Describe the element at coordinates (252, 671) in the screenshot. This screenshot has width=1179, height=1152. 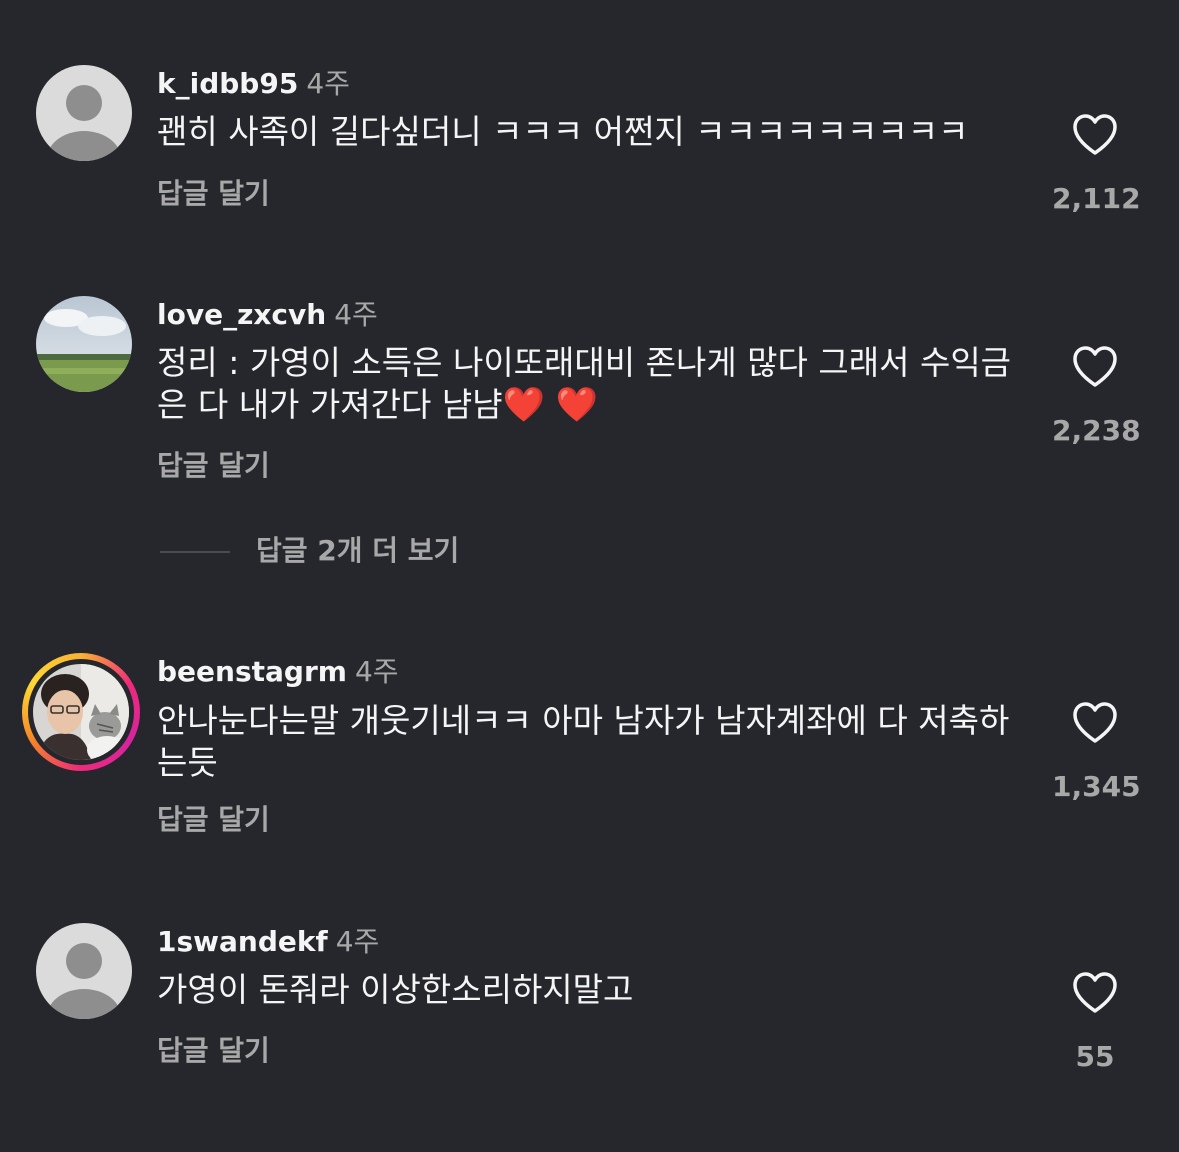
I see `comment-username: beenstagrm` at that location.